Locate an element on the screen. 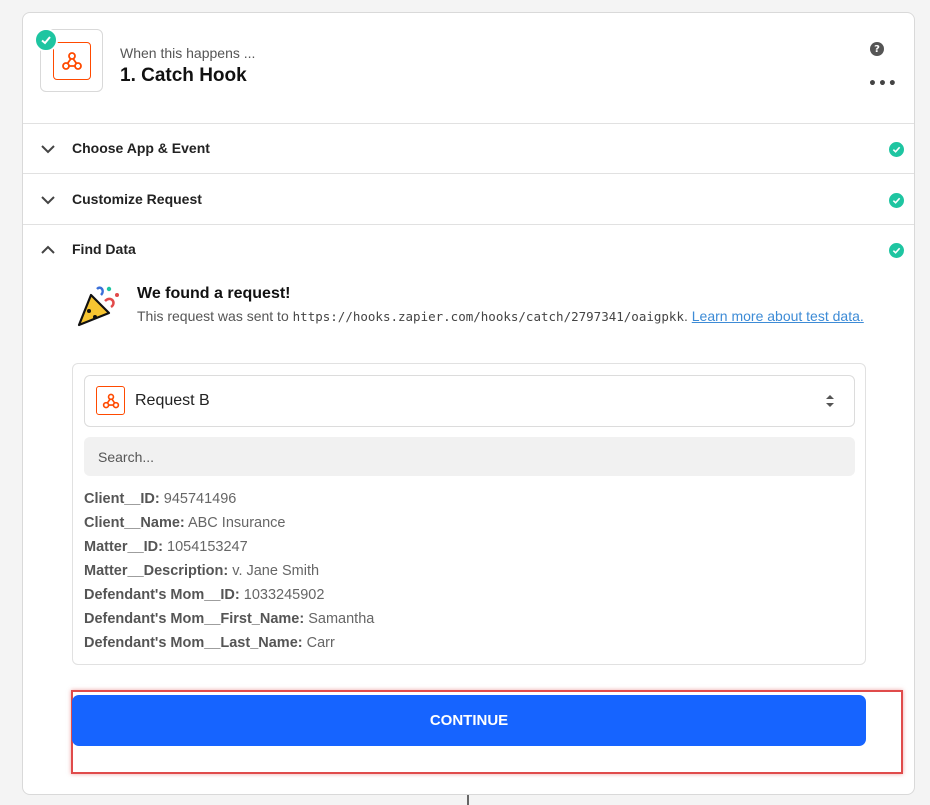 The width and height of the screenshot is (930, 805). request-select: Request B is located at coordinates (469, 401).